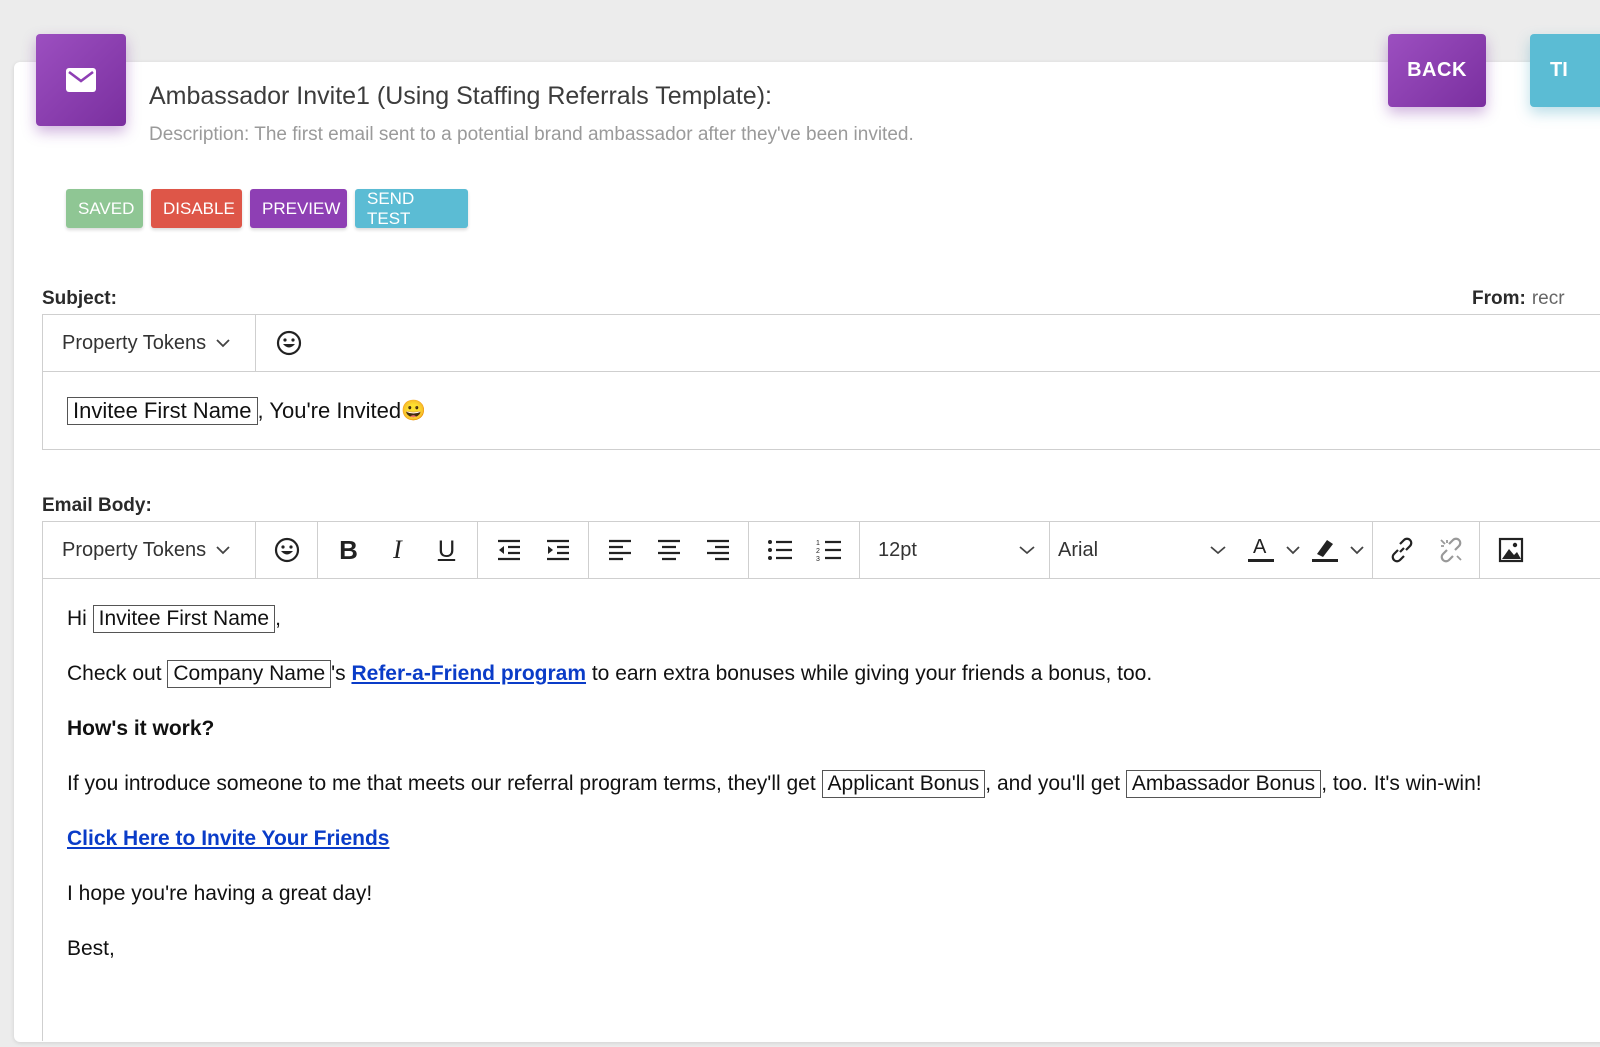 The height and width of the screenshot is (1047, 1600). I want to click on section-heading: How's it work?, so click(141, 728).